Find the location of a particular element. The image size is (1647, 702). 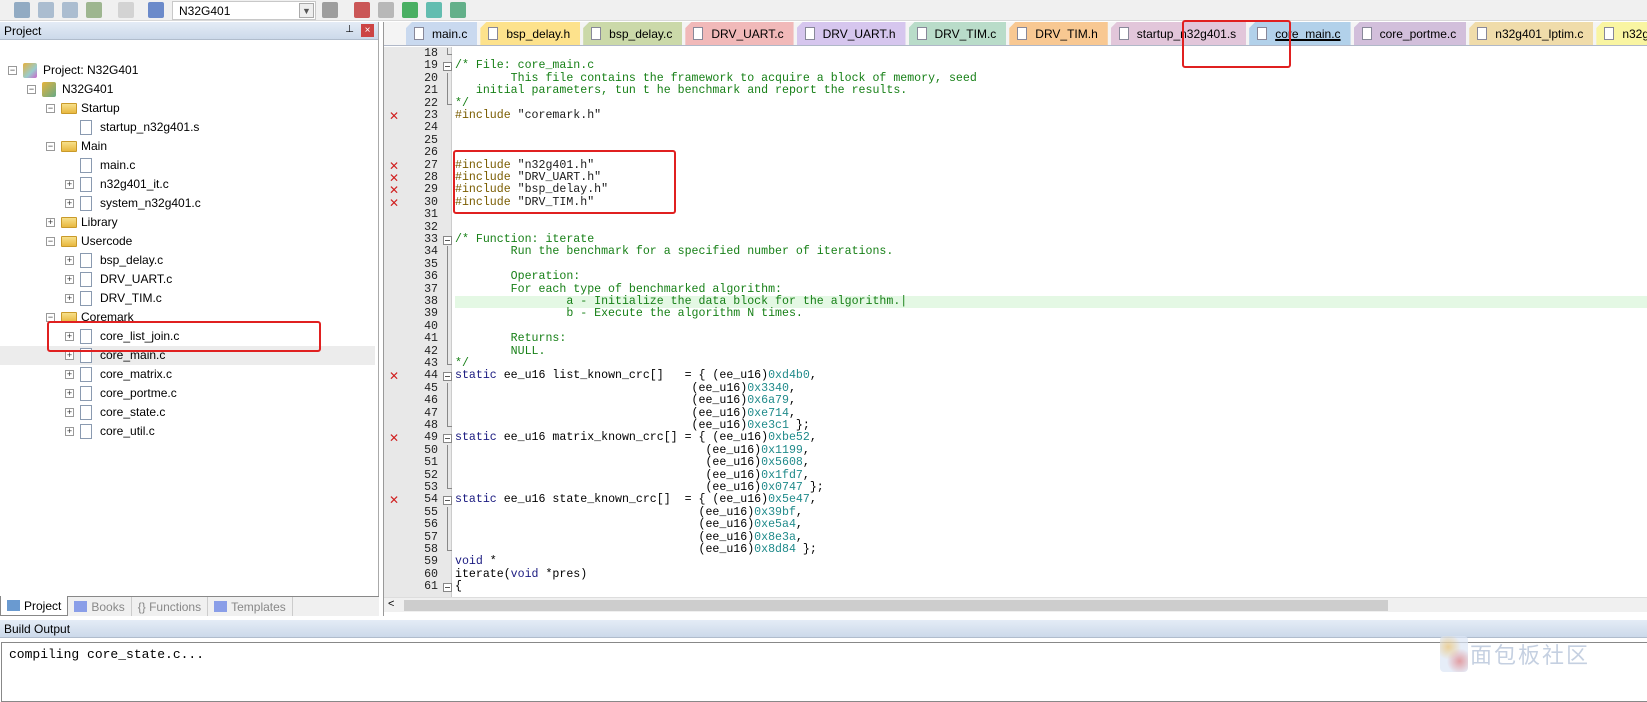

tree-item: + DRV_TIM.c is located at coordinates (187, 298).